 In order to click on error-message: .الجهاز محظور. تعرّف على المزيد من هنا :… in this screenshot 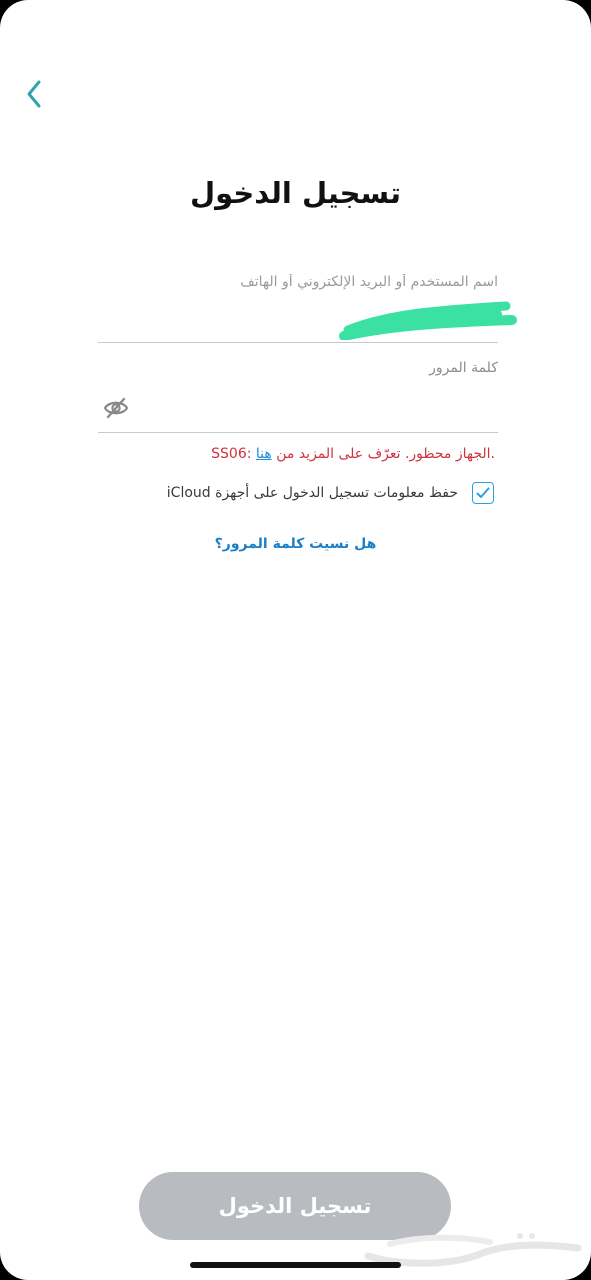, I will do `click(353, 454)`.